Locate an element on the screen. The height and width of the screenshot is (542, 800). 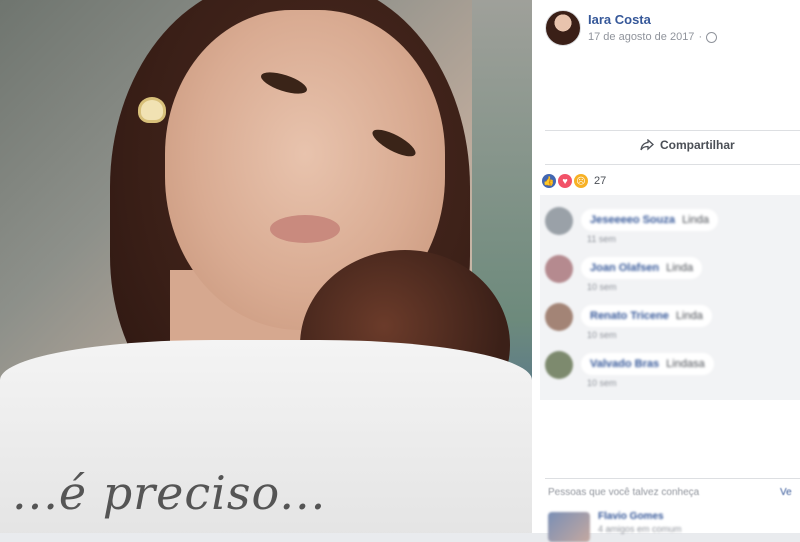
comment-author: Renato Tricene is located at coordinates (629, 316).